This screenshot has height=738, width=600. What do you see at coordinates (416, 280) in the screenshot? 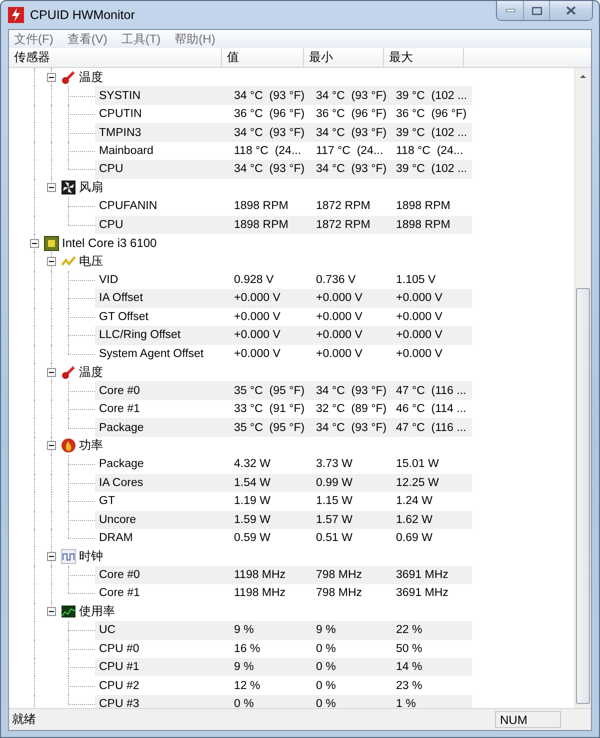
I see `max-cell-text: 1.105 V` at bounding box center [416, 280].